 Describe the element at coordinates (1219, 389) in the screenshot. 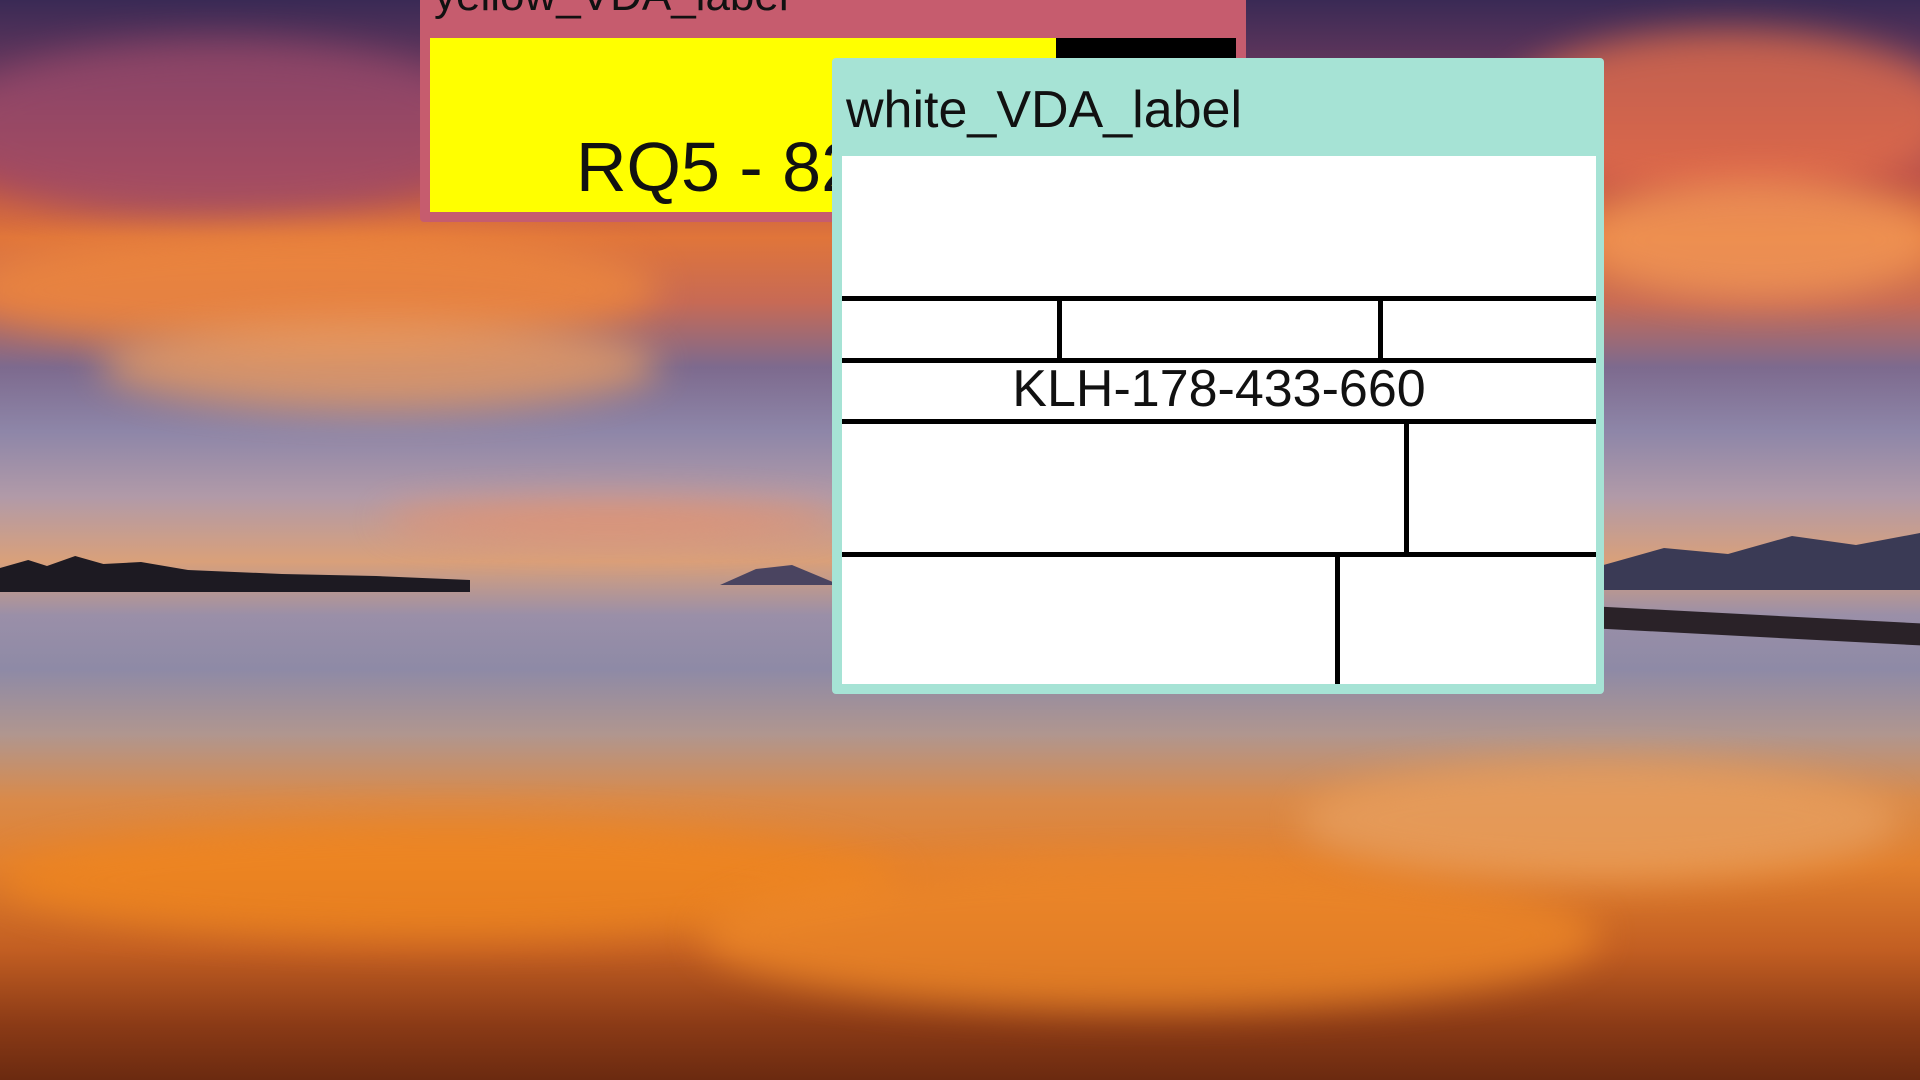

I see `label-code: KLH-178-433-660` at that location.